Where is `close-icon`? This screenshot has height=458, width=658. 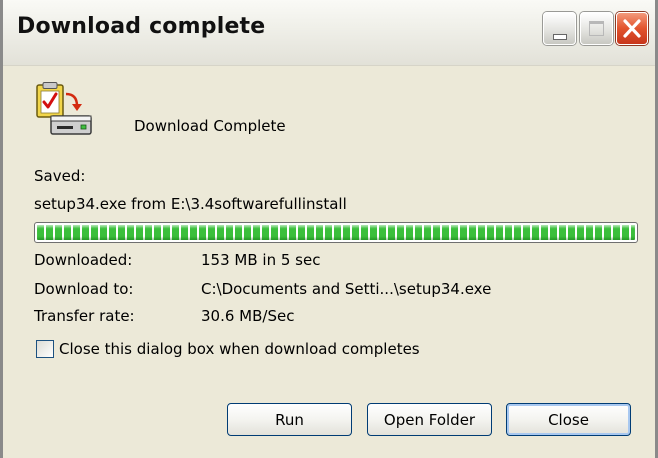
close-icon is located at coordinates (632, 28).